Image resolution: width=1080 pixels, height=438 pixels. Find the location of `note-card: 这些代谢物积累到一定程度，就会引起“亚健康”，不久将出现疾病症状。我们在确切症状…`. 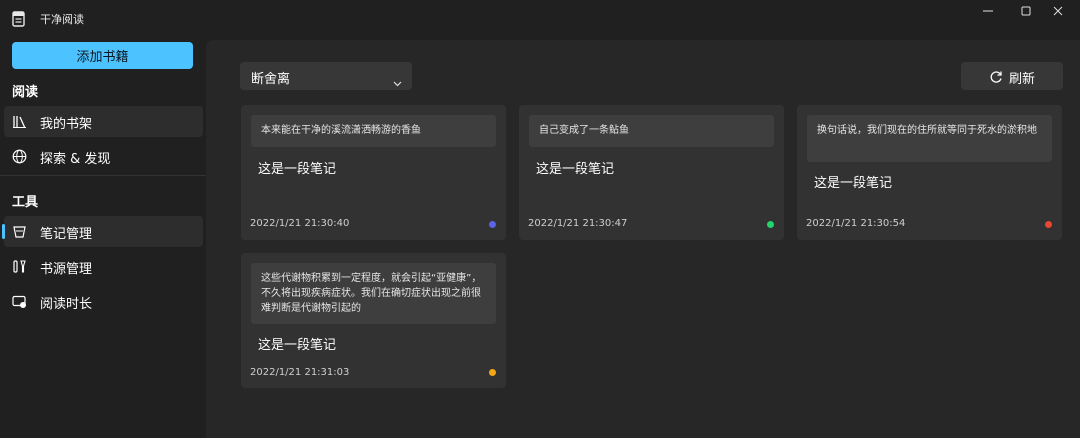

note-card: 这些代谢物积累到一定程度，就会引起“亚健康”，不久将出现疾病症状。我们在确切症状… is located at coordinates (373, 320).